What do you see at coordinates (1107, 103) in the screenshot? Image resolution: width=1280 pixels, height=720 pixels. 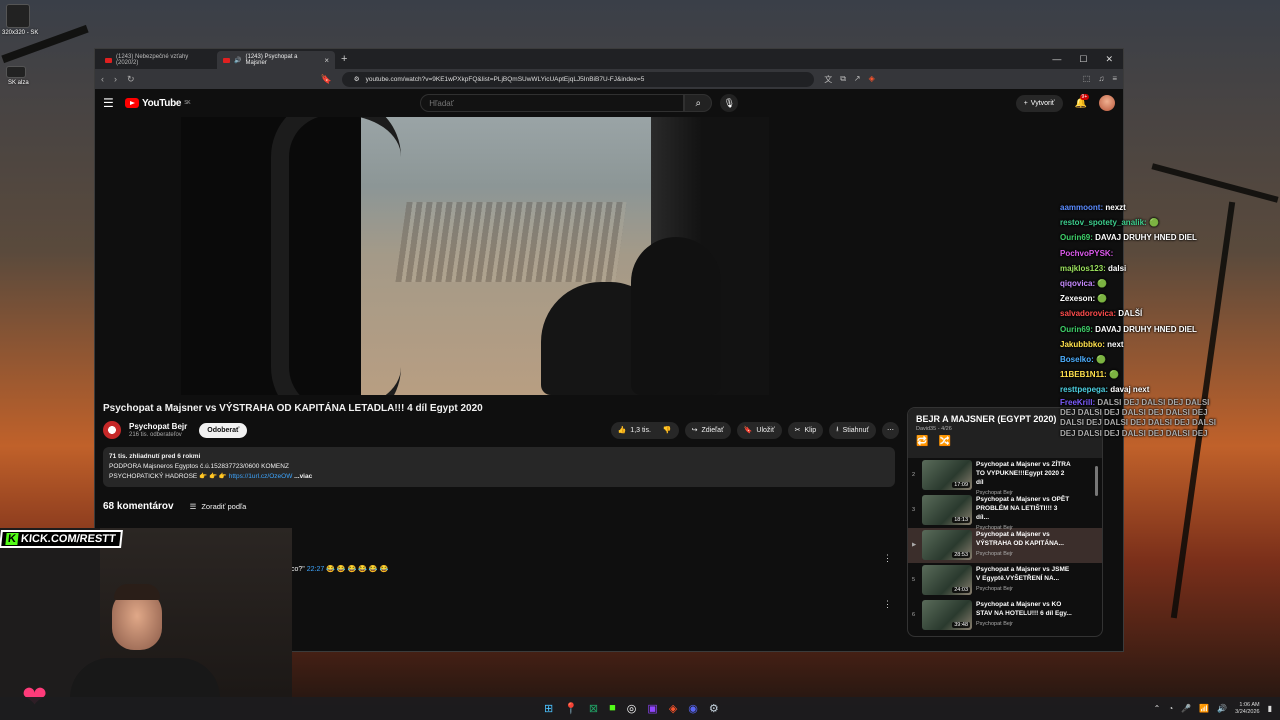 I see `avatar` at bounding box center [1107, 103].